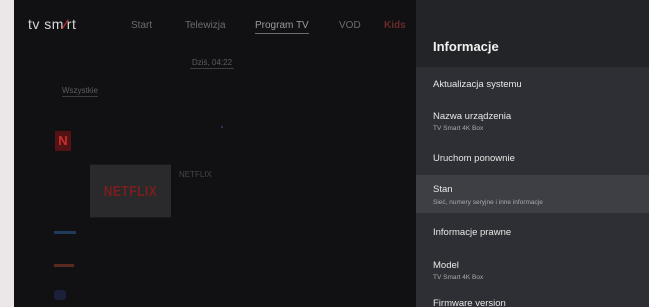 This screenshot has height=307, width=649. Describe the element at coordinates (532, 121) in the screenshot. I see `settings-item-device-name: Nazwa urządzenia TV Smart 4K Box` at that location.